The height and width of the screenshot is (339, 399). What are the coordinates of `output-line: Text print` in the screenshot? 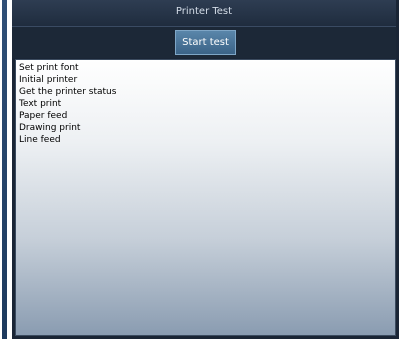 It's located at (40, 104).